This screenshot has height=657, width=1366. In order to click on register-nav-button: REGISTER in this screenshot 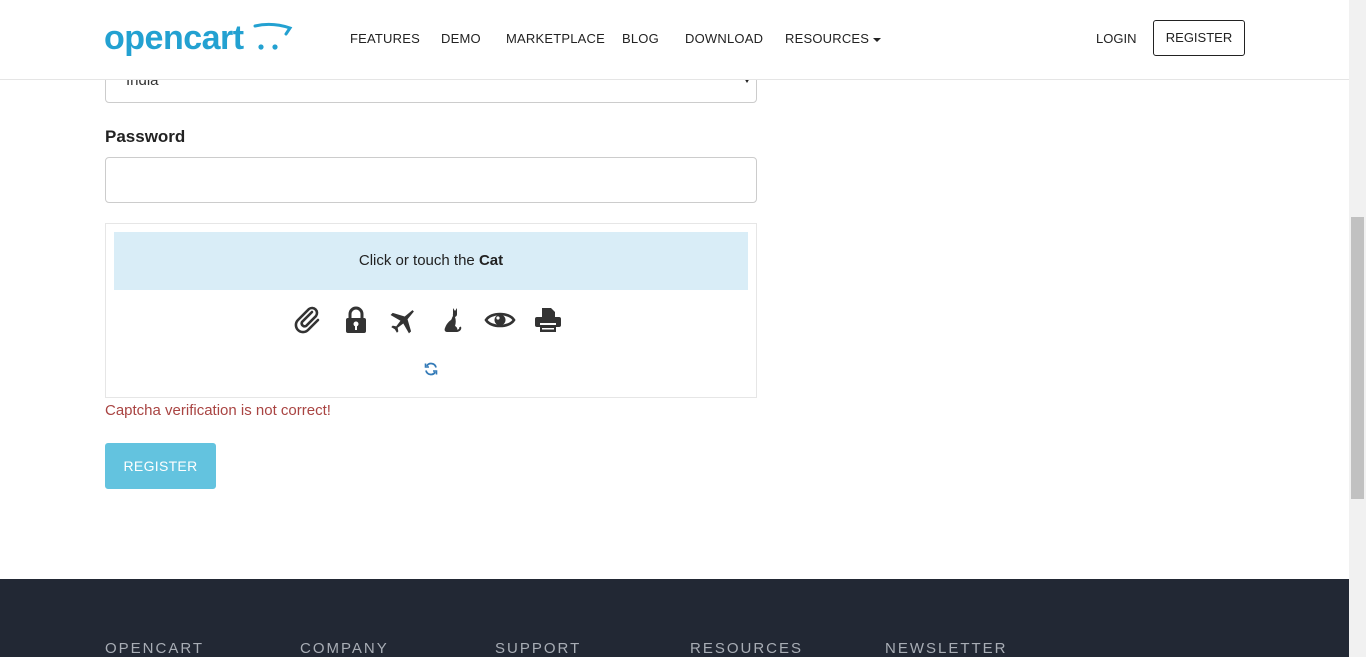, I will do `click(1199, 38)`.